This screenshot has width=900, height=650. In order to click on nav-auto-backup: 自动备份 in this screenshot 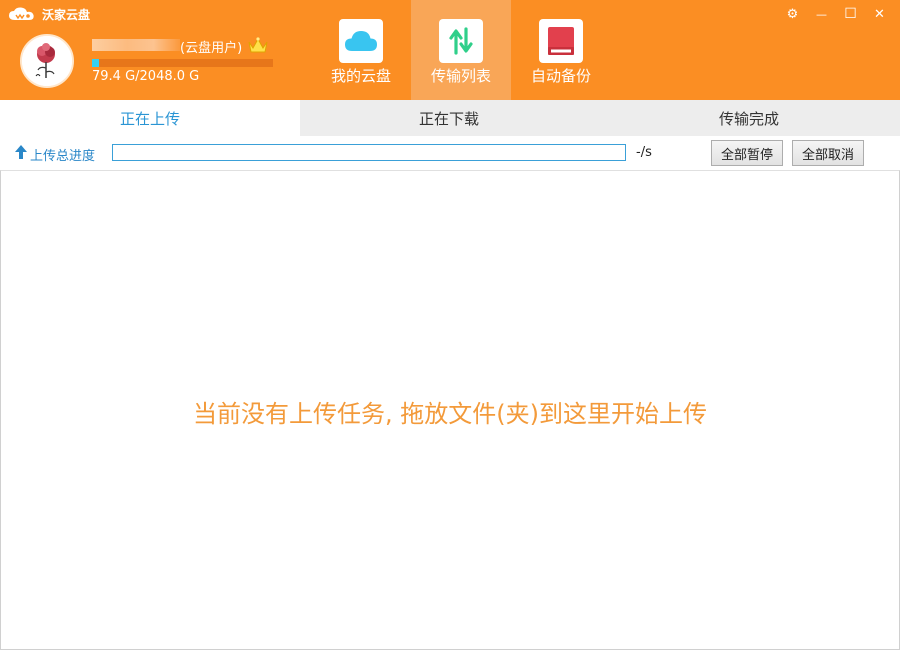, I will do `click(561, 50)`.